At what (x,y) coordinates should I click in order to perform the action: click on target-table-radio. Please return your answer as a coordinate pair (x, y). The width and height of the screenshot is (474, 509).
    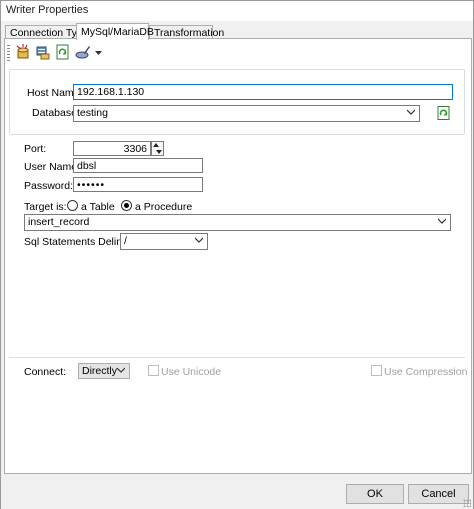
    Looking at the image, I should click on (72, 205).